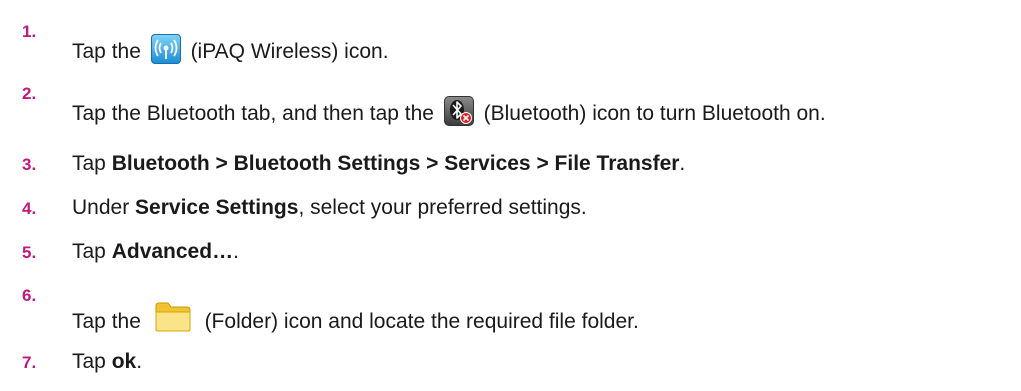  Describe the element at coordinates (29, 208) in the screenshot. I see `step-number: 4.` at that location.